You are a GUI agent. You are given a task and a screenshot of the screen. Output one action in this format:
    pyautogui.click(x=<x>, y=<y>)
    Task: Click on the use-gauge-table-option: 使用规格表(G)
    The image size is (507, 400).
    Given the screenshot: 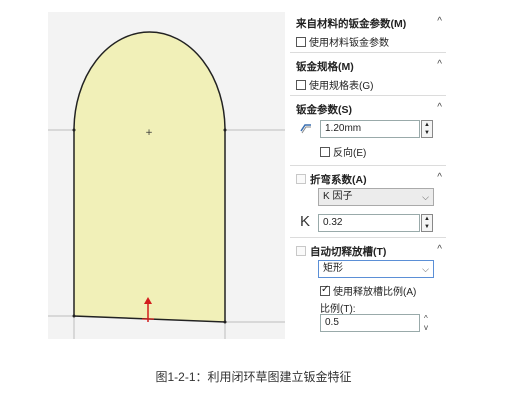 What is the action you would take?
    pyautogui.click(x=334, y=84)
    